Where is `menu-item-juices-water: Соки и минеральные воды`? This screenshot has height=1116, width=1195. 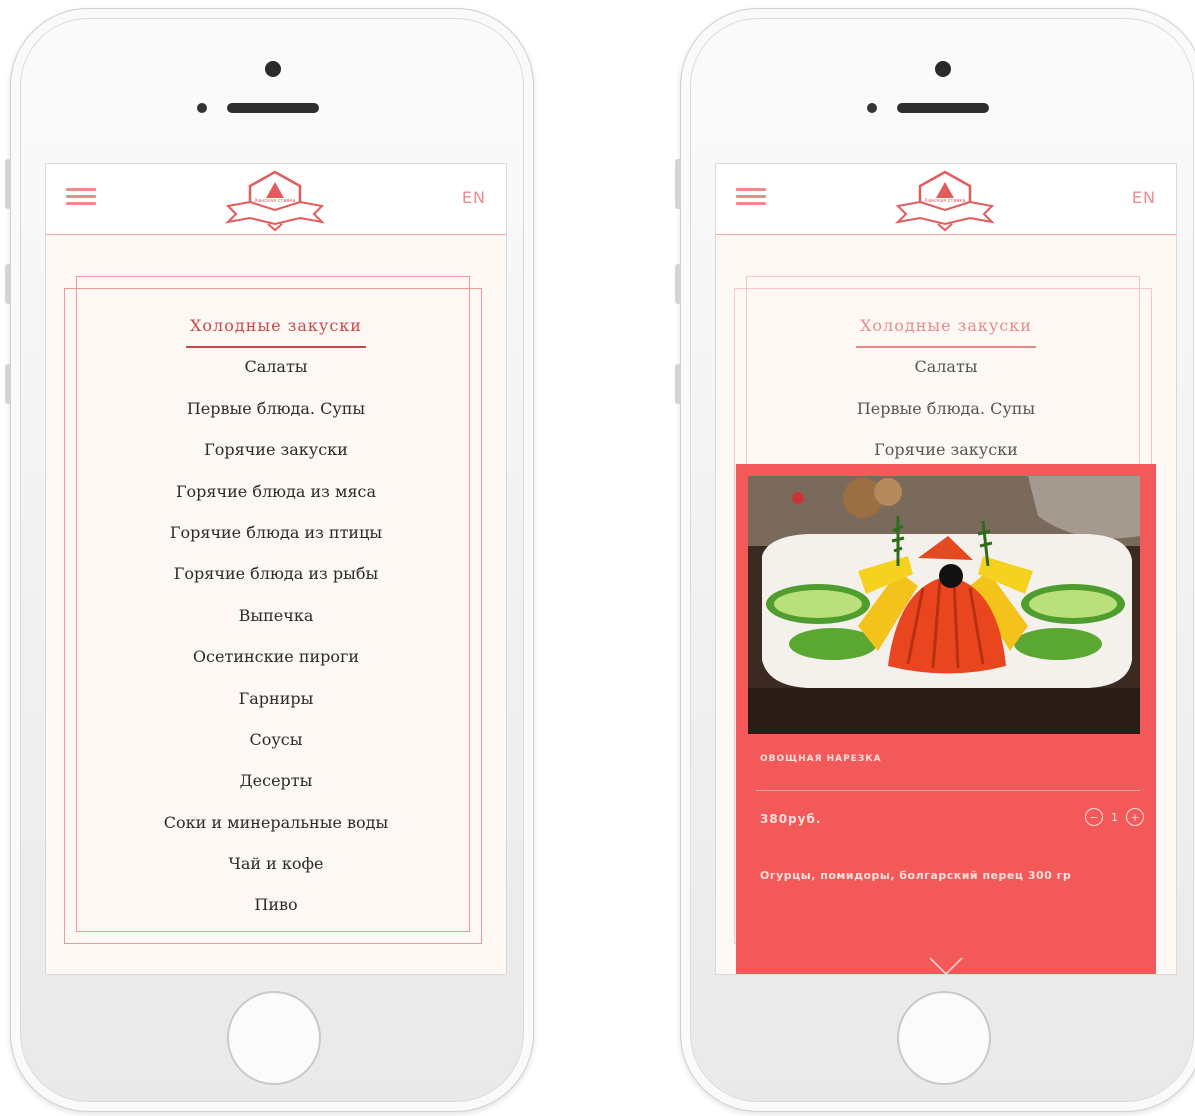
menu-item-juices-water: Соки и минеральные воды is located at coordinates (276, 829).